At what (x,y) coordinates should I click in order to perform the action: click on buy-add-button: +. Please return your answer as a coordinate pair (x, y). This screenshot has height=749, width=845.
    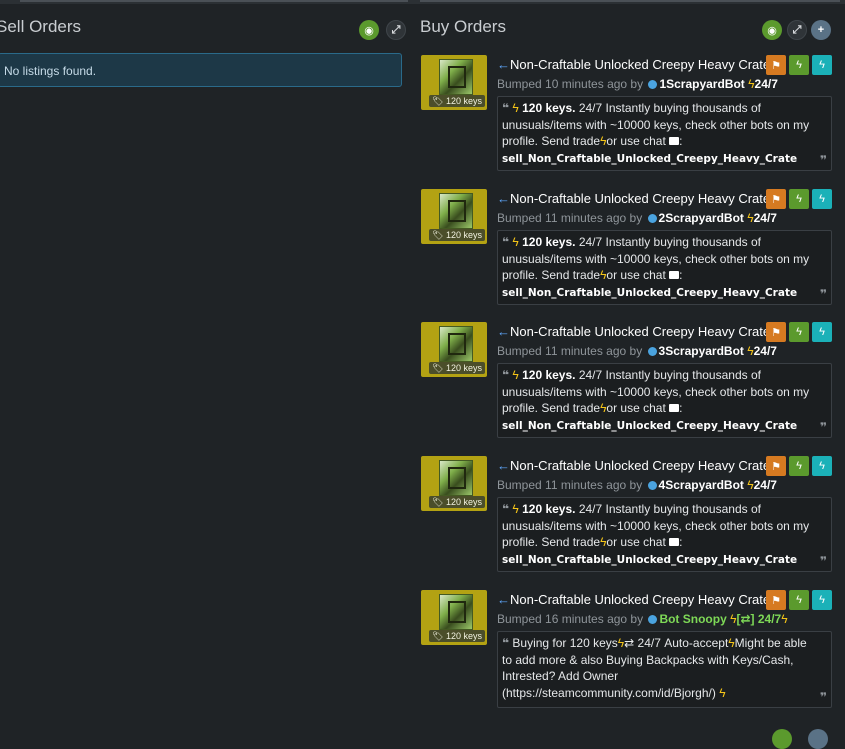
    Looking at the image, I should click on (821, 30).